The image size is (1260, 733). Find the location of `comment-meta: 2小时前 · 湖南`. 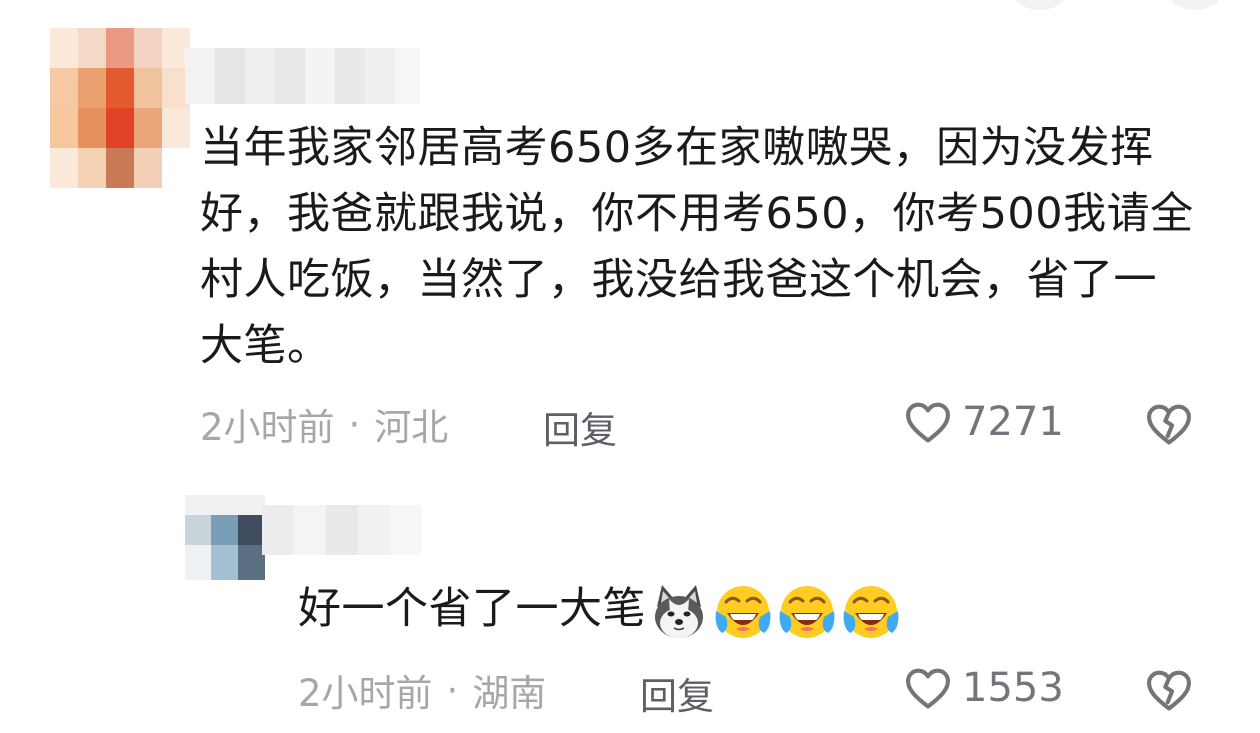

comment-meta: 2小时前 · 湖南 is located at coordinates (422, 692).